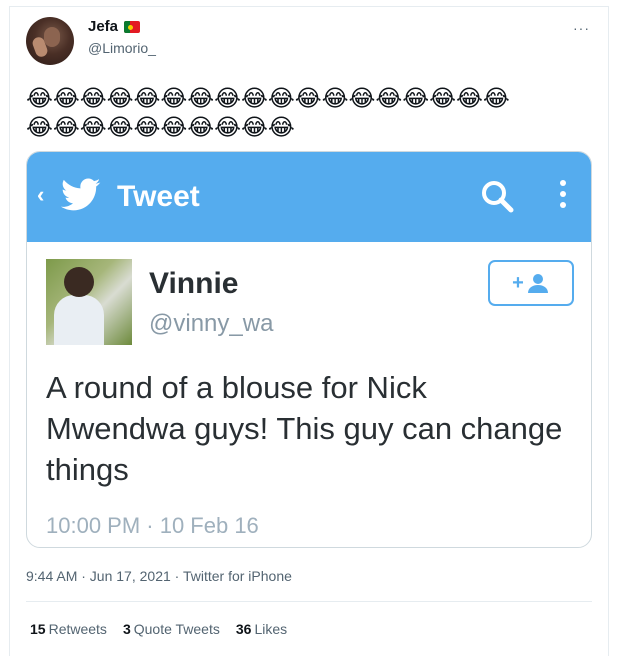 The width and height of the screenshot is (618, 656). Describe the element at coordinates (309, 197) in the screenshot. I see `screenshot-header-bar: ‹ Tweet` at that location.